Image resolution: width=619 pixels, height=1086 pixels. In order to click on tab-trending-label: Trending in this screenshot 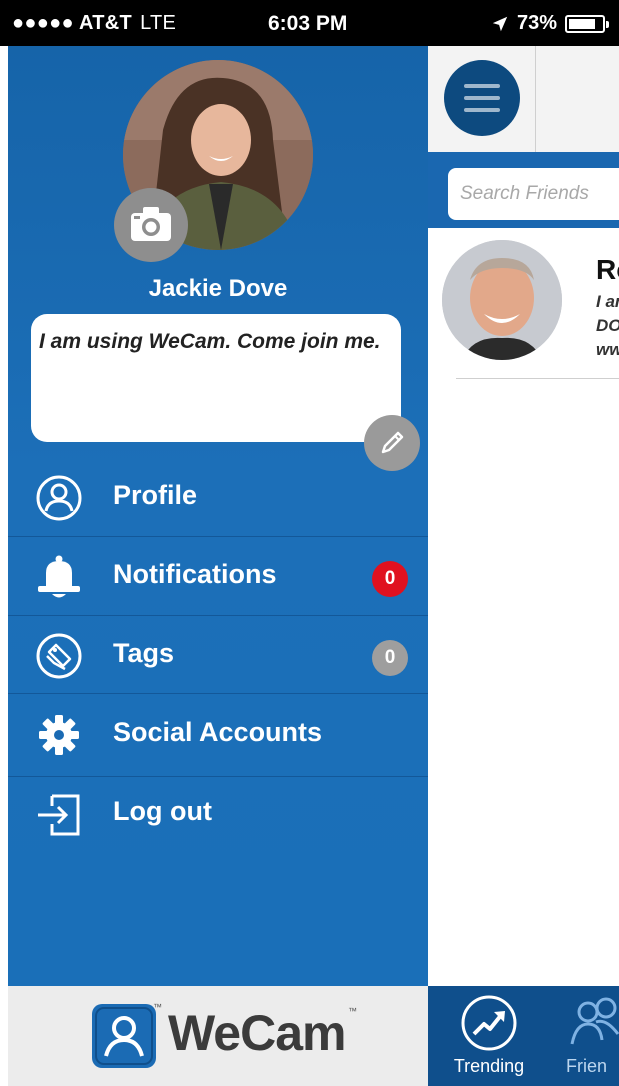, I will do `click(489, 1066)`.